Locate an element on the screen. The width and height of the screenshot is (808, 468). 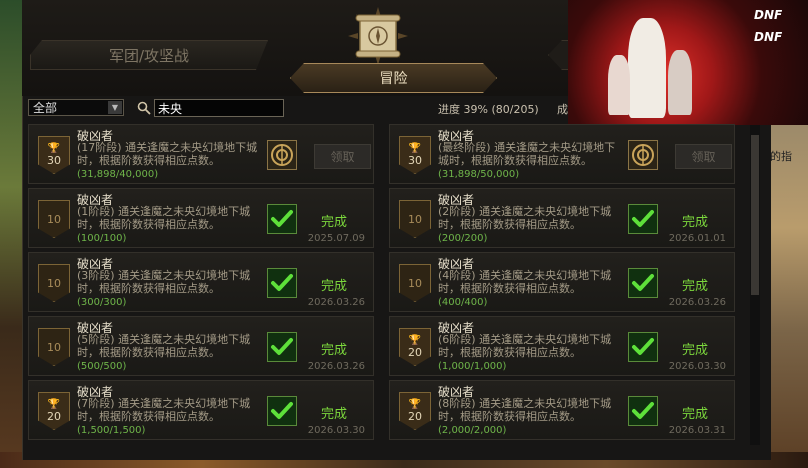
progress-value: 39% (80/205) is located at coordinates (501, 109).